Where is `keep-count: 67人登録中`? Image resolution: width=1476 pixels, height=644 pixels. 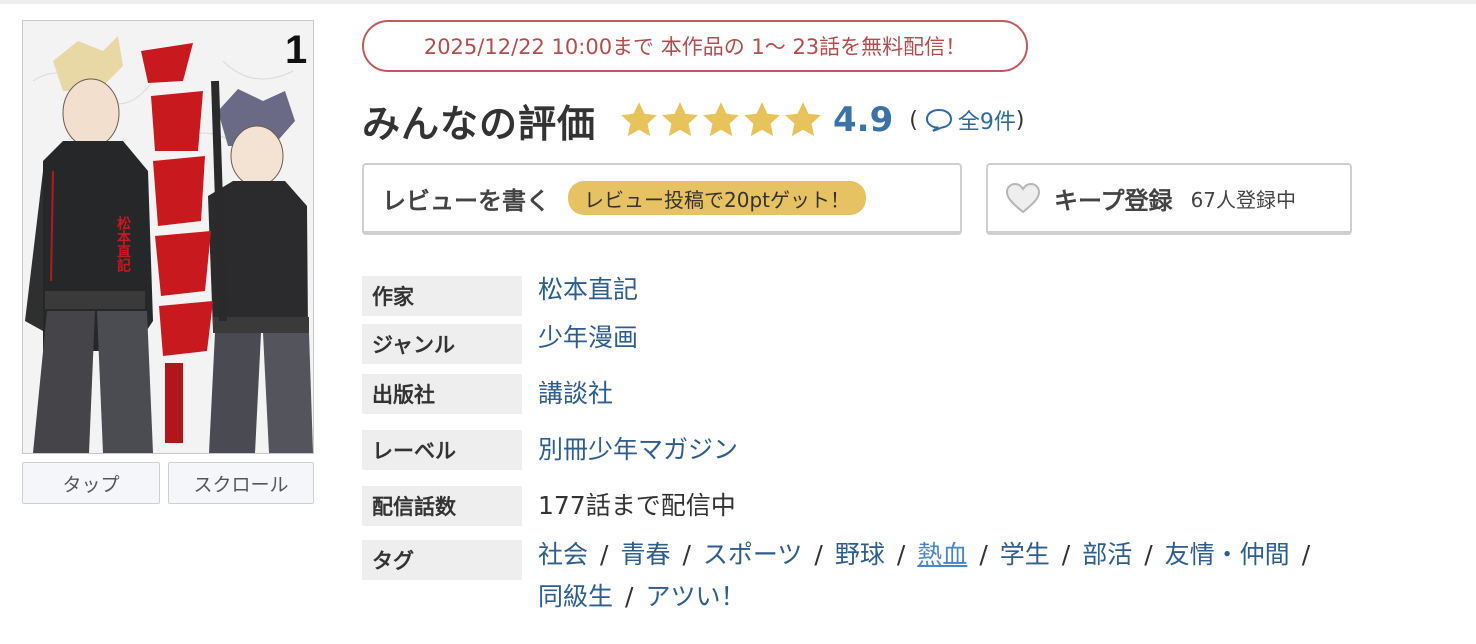
keep-count: 67人登録中 is located at coordinates (1243, 199).